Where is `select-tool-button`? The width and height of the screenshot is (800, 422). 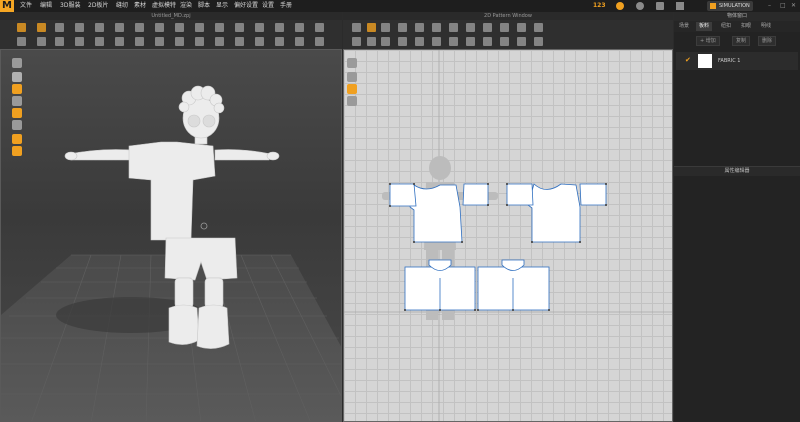 select-tool-button is located at coordinates (21, 27).